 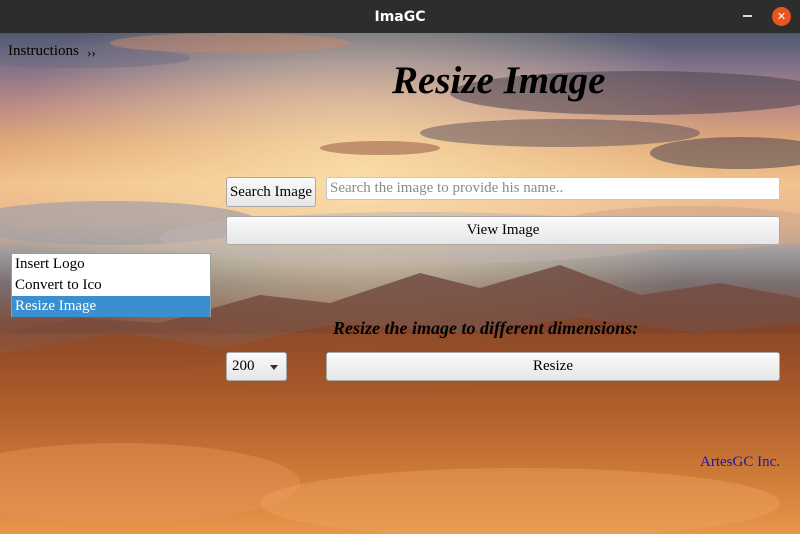 What do you see at coordinates (553, 366) in the screenshot?
I see `resize-button: Resize` at bounding box center [553, 366].